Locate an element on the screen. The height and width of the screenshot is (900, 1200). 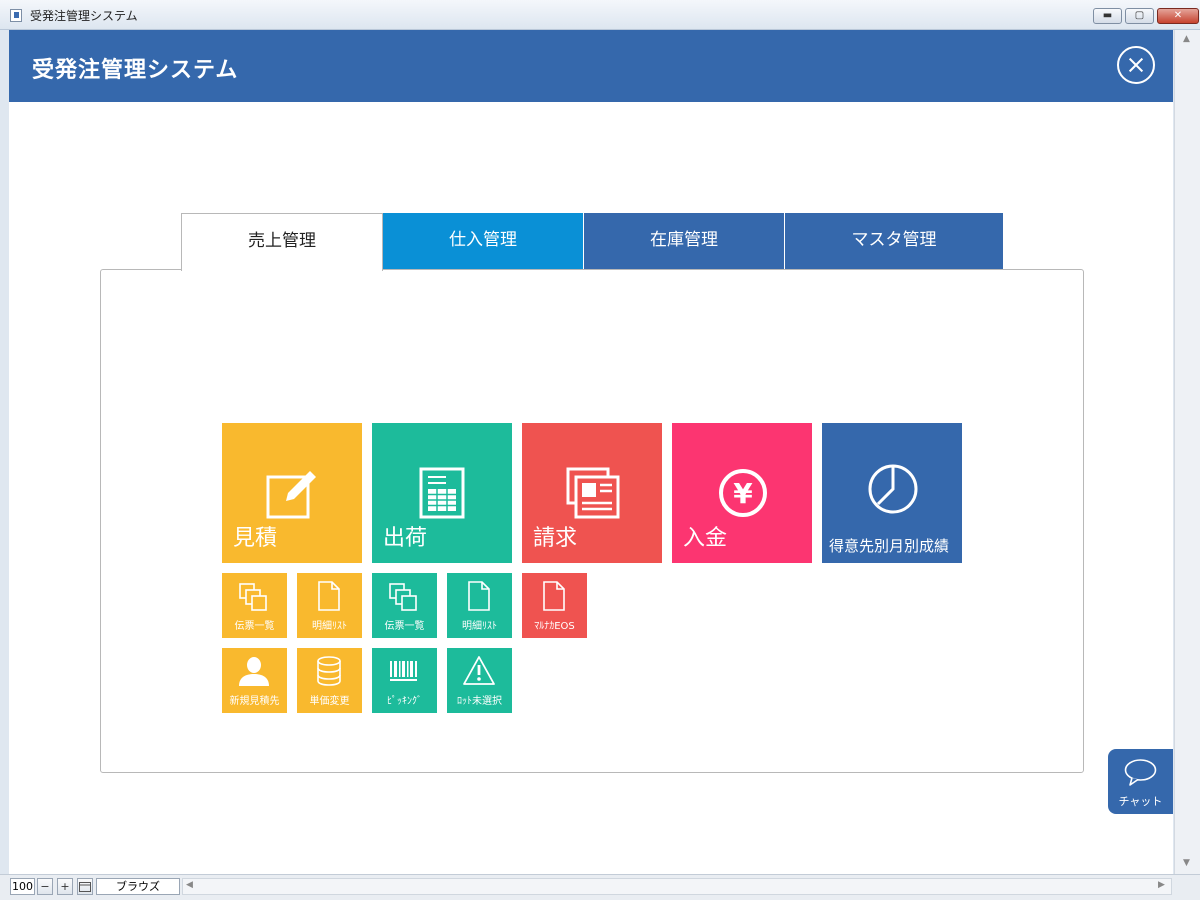
tile-shipping-slip-list: 伝票一覧 is located at coordinates (404, 605).